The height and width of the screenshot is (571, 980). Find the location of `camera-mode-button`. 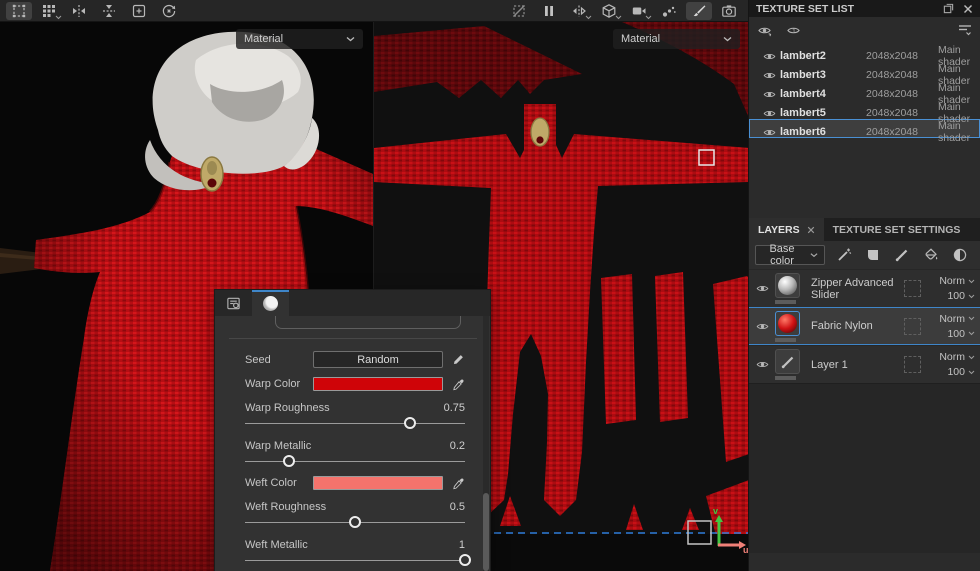

camera-mode-button is located at coordinates (639, 11).